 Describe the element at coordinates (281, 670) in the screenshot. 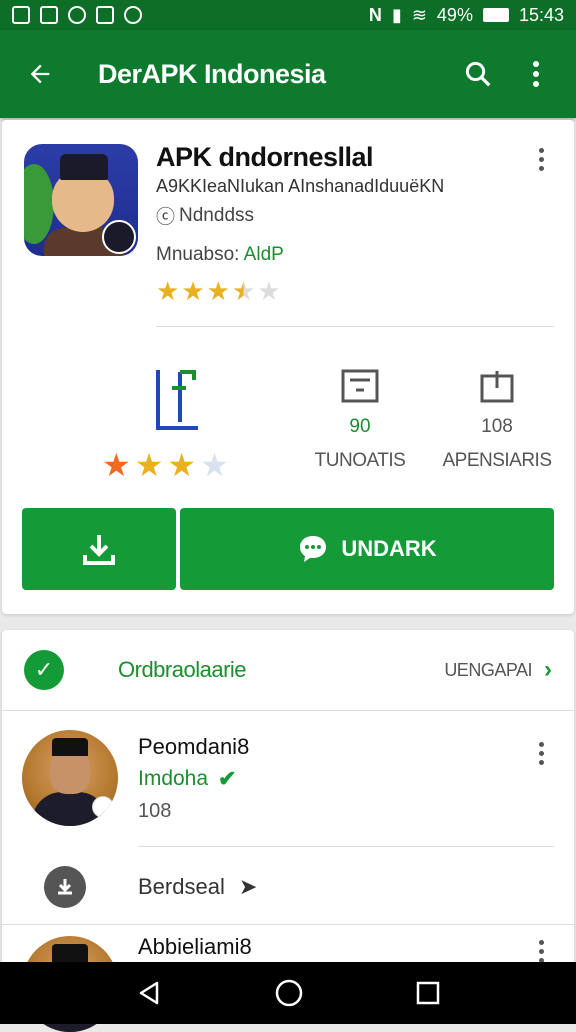

I see `list-header-title: Ordbraolaarie` at that location.